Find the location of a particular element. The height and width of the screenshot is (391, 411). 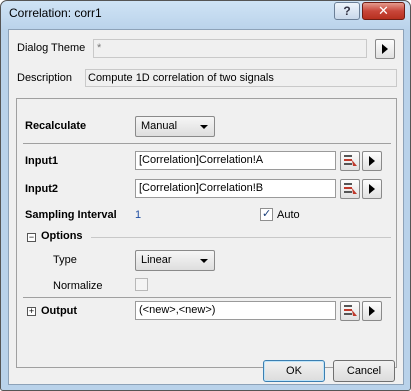

normalize-checkbox is located at coordinates (141, 284).